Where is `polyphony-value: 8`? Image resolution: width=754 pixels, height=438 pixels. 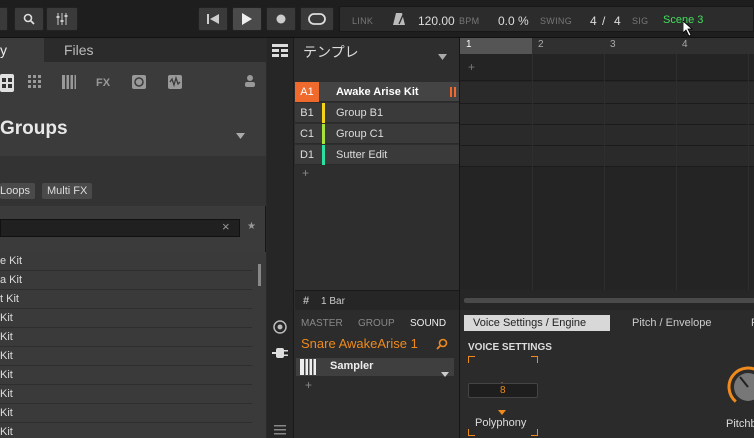 polyphony-value: 8 is located at coordinates (503, 390).